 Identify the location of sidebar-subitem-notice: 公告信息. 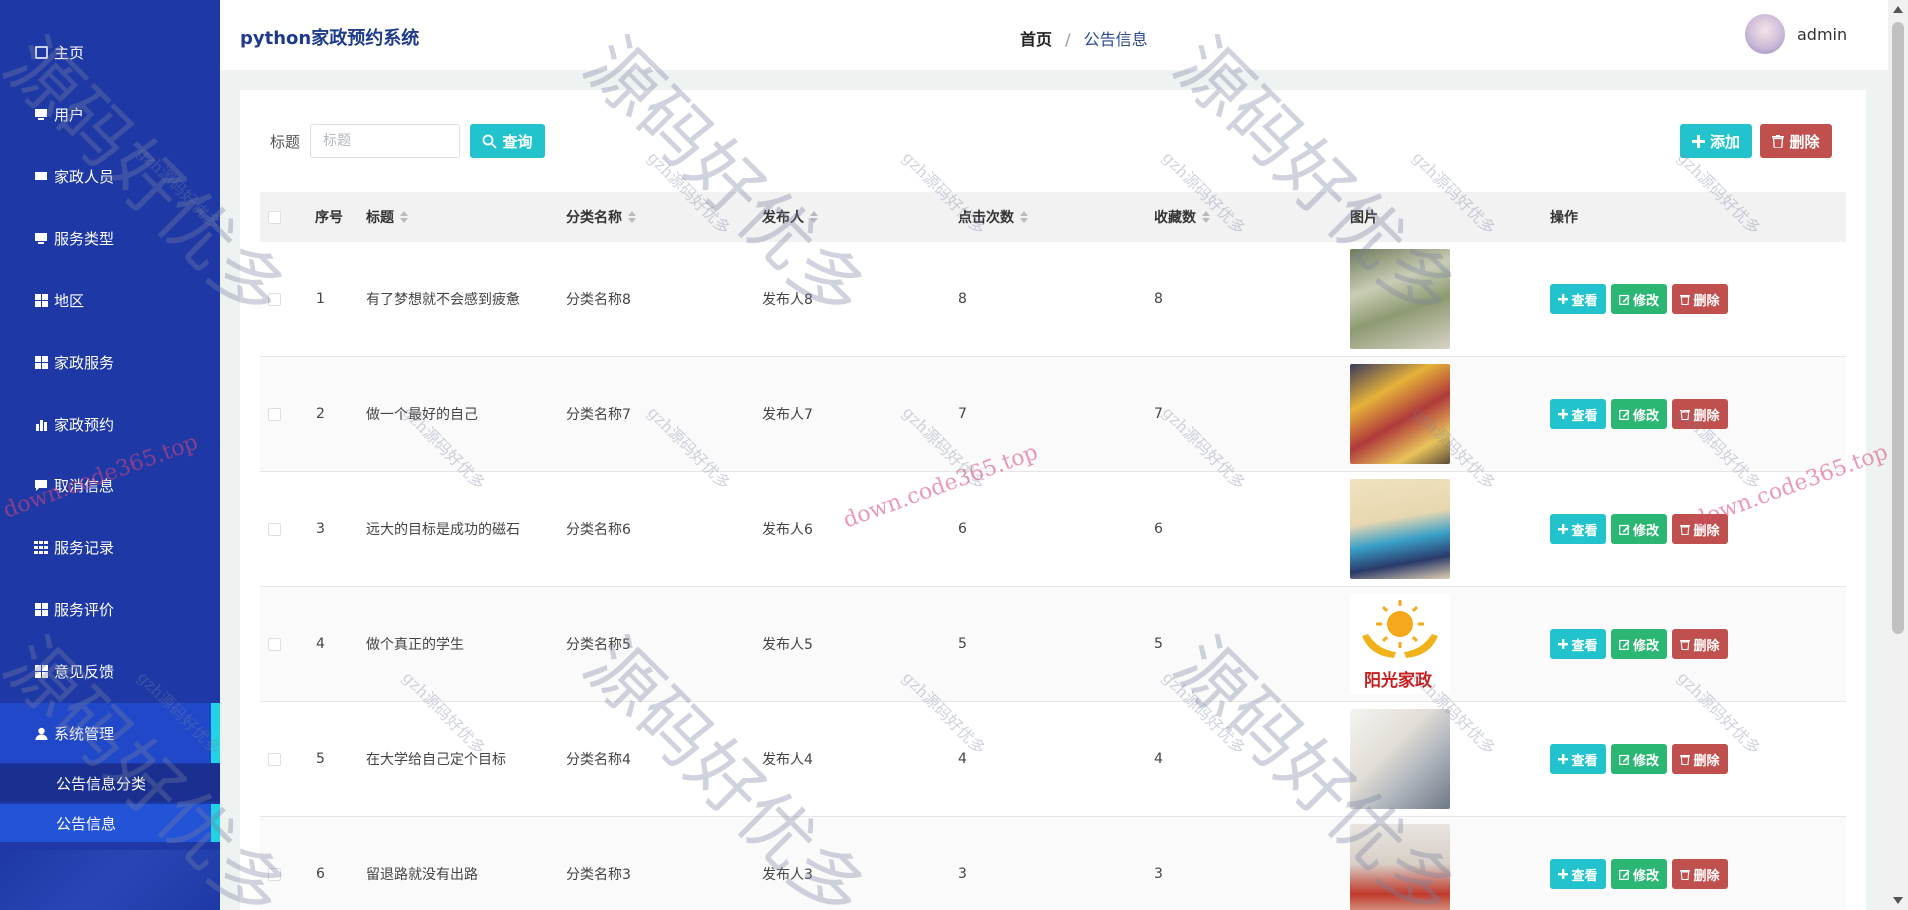
(110, 823).